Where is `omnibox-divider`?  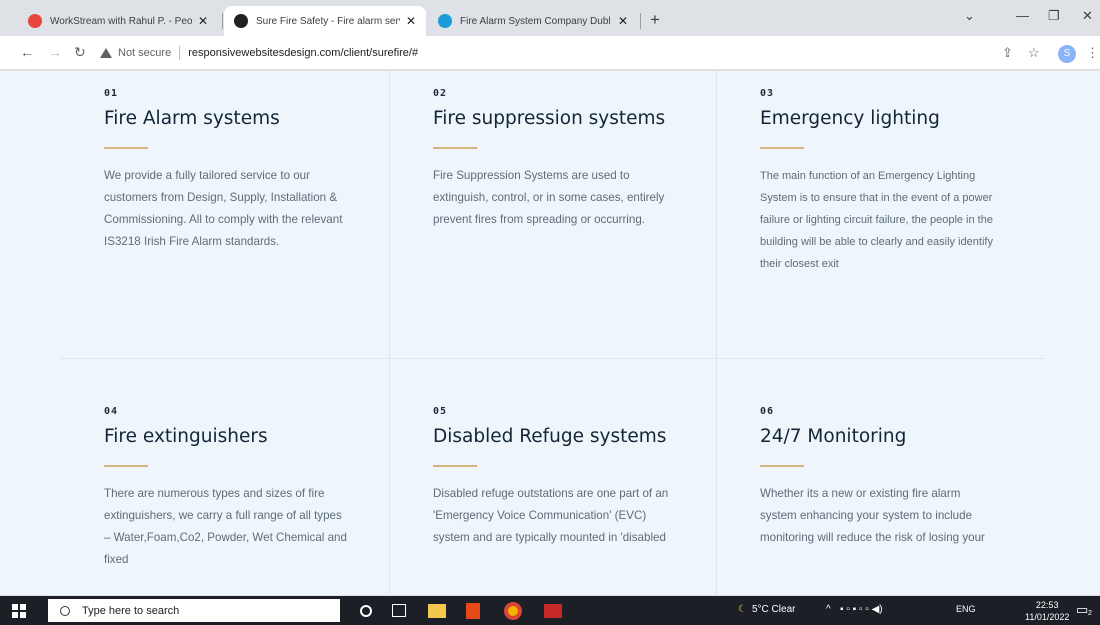
omnibox-divider is located at coordinates (180, 53).